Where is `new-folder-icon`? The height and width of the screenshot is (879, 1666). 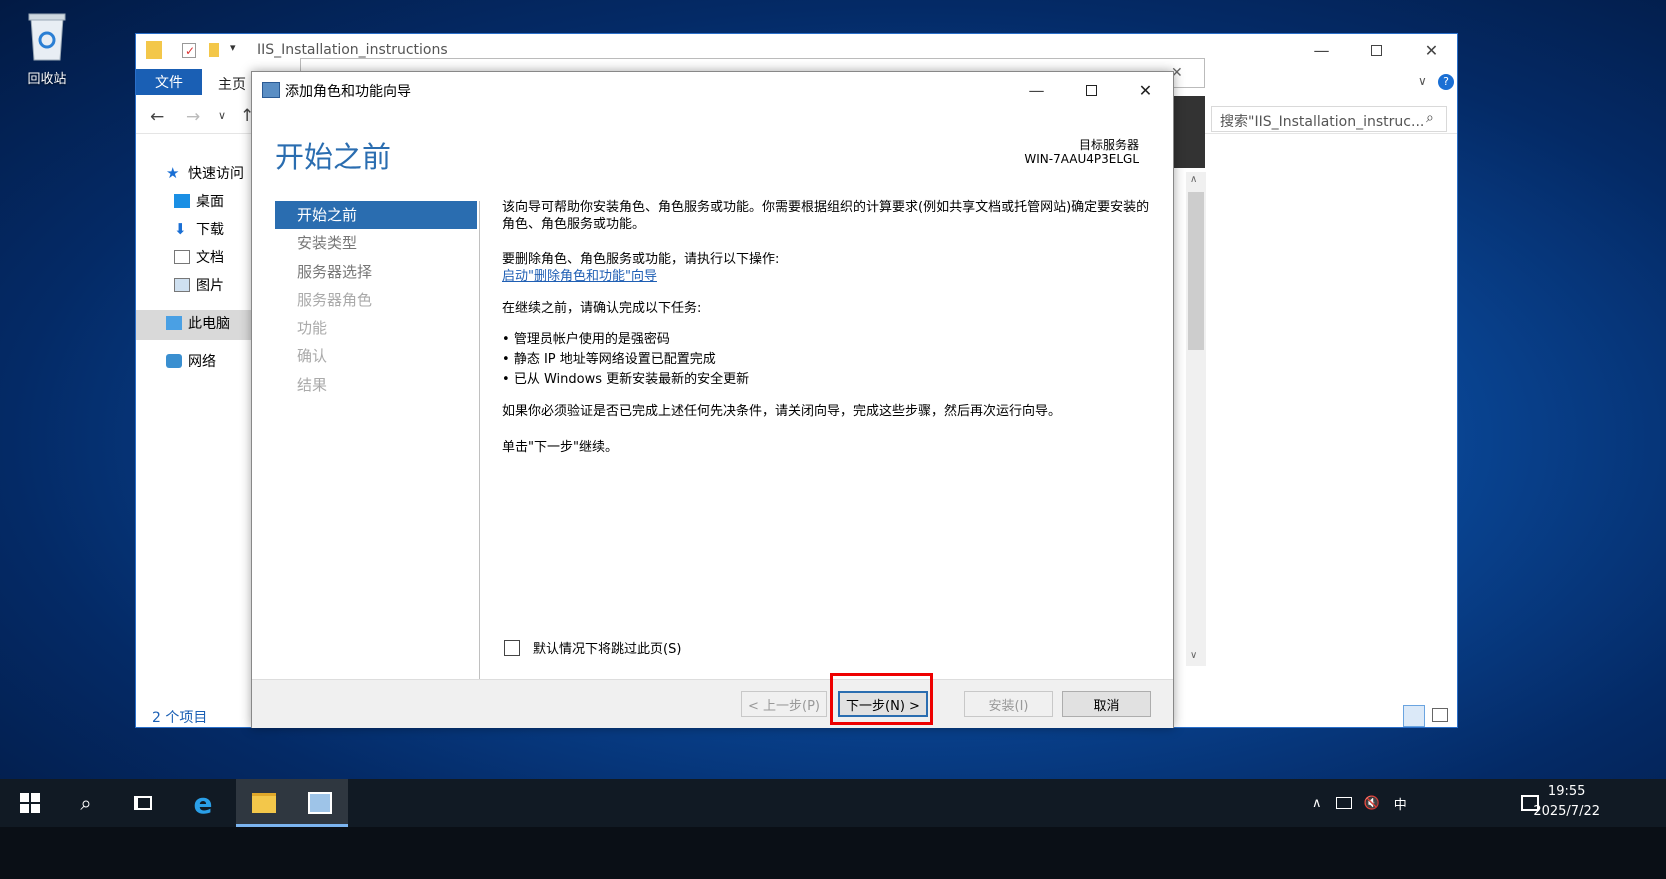 new-folder-icon is located at coordinates (214, 50).